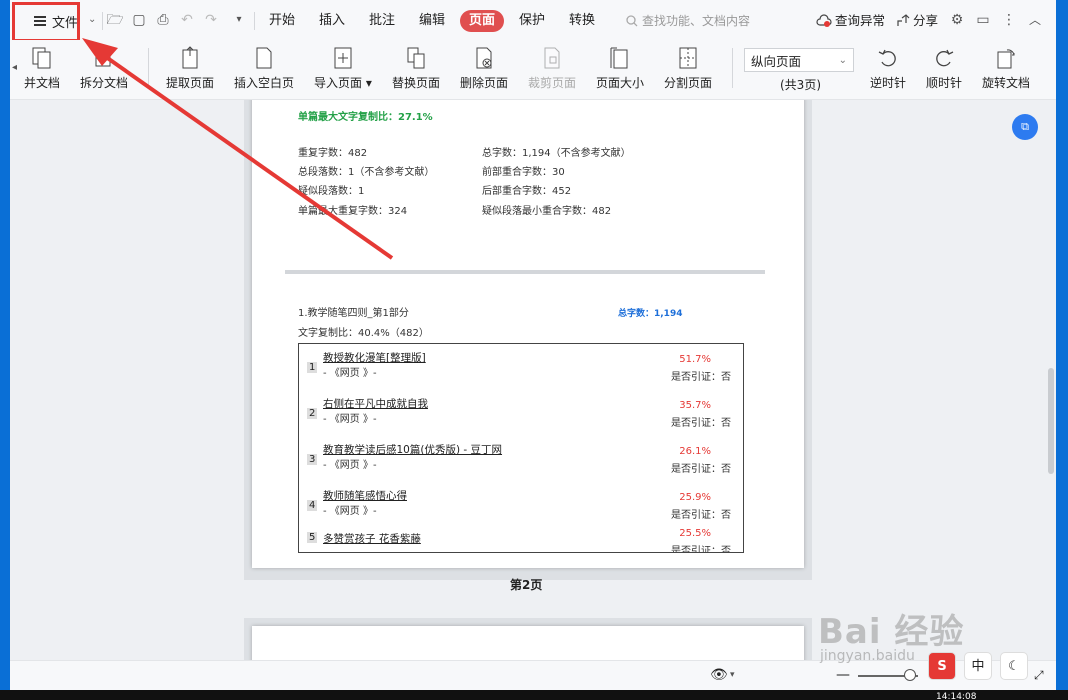 The width and height of the screenshot is (1068, 700). What do you see at coordinates (187, 20) in the screenshot?
I see `undo-icon: ↶` at bounding box center [187, 20].